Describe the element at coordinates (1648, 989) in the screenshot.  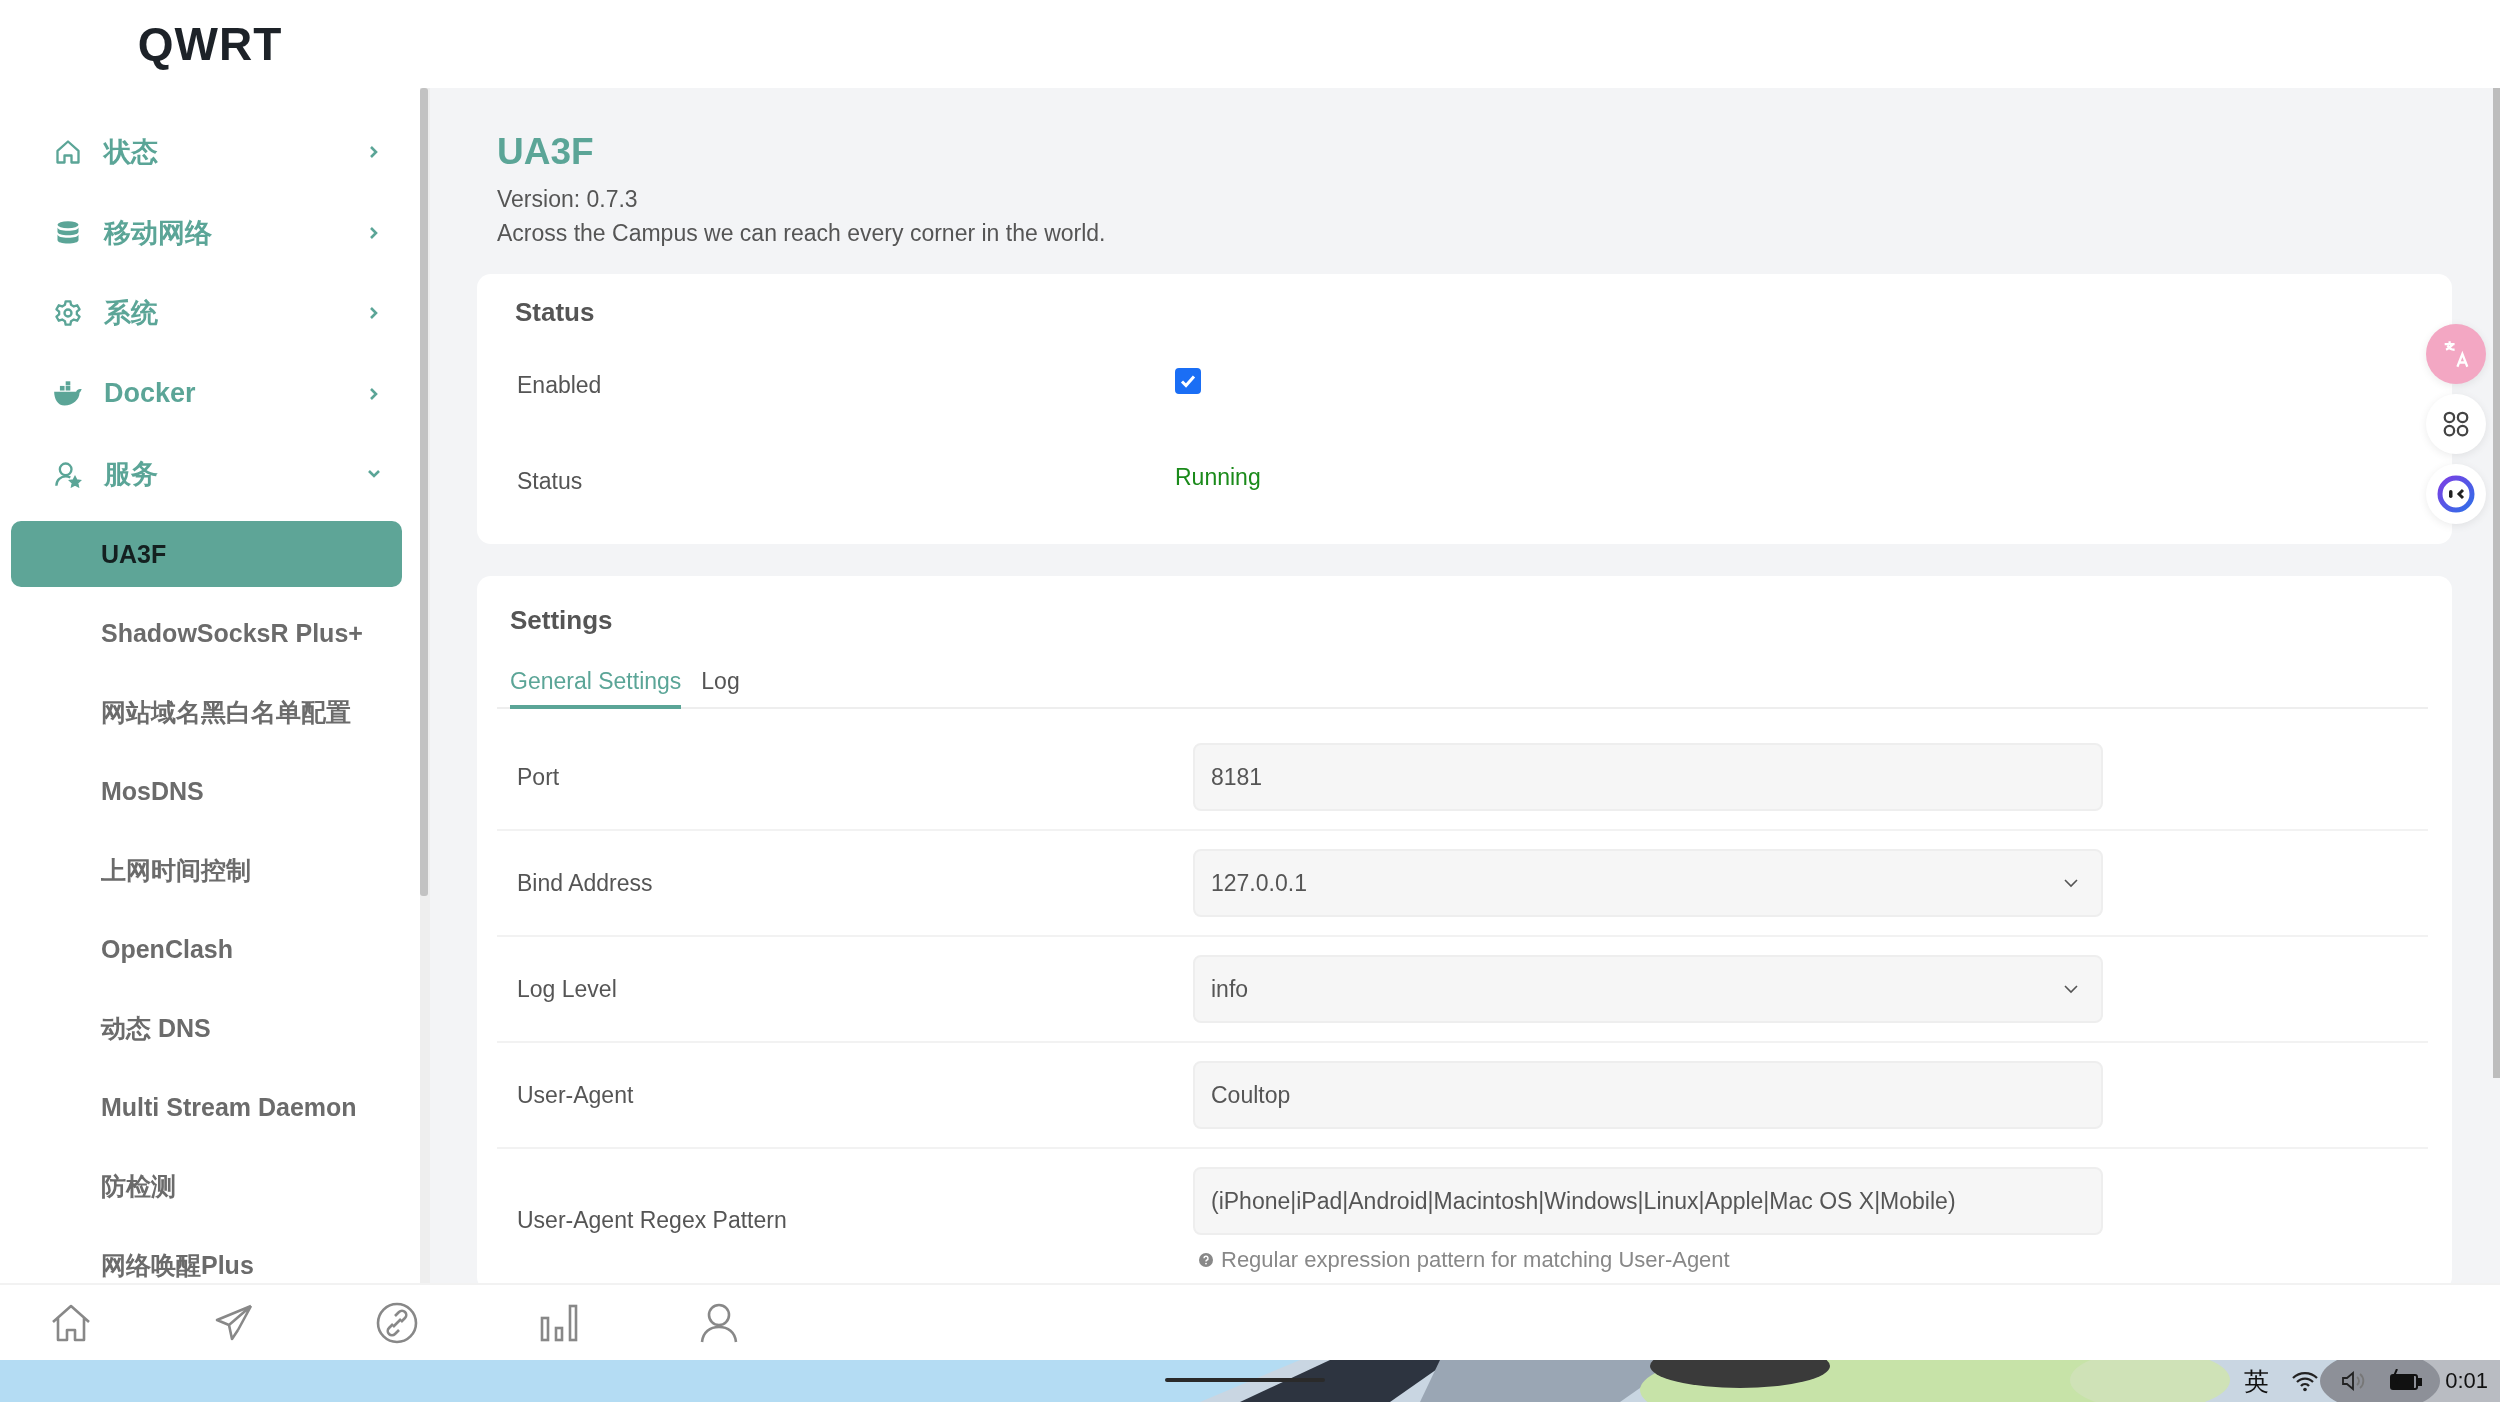
I see `select-field: info` at that location.